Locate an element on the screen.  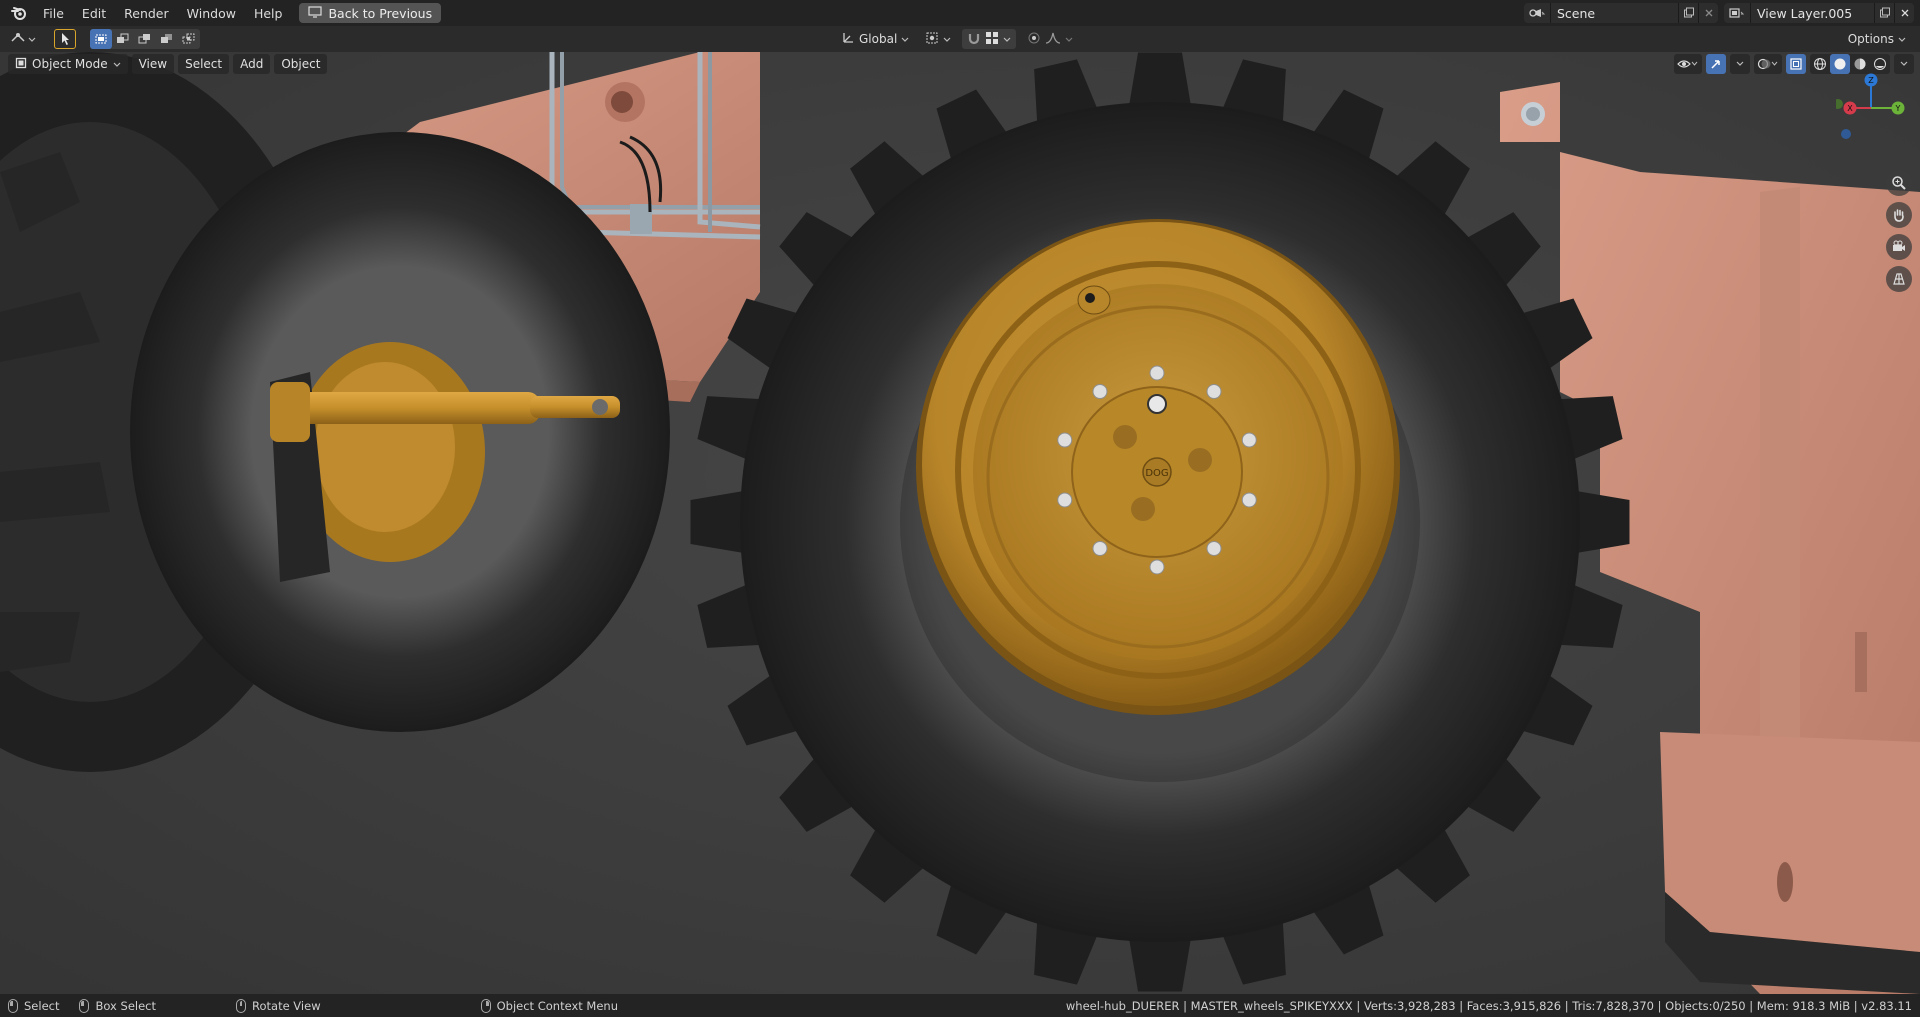
select-difference-mode-icon is located at coordinates (167, 39).